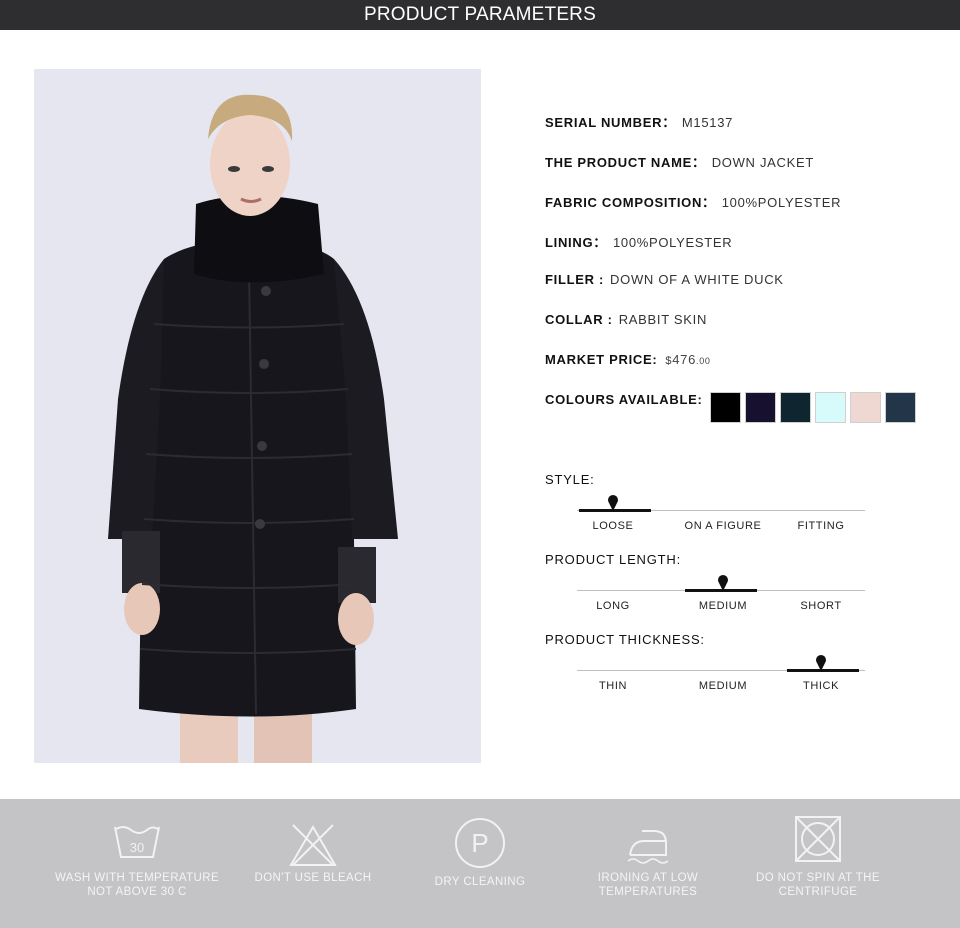 The image size is (960, 928). What do you see at coordinates (480, 882) in the screenshot?
I see `care-text: DRY CLEANING` at bounding box center [480, 882].